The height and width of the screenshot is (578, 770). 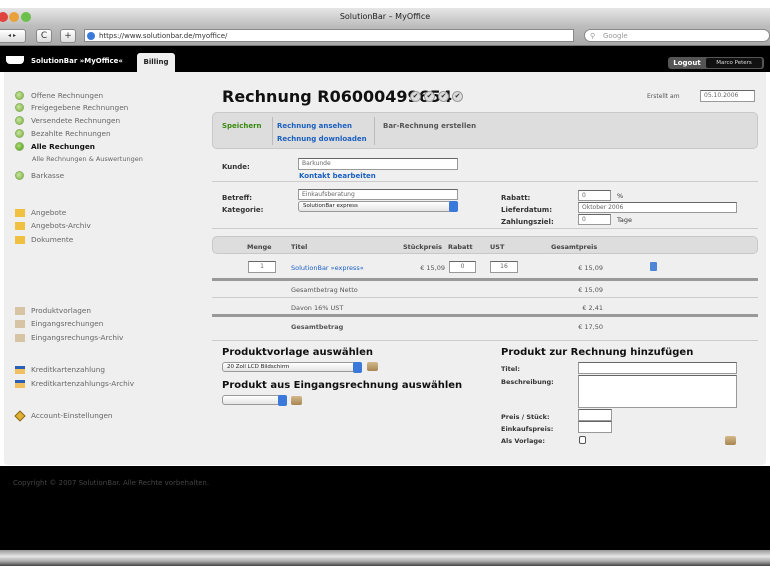 I want to click on sidebar-item-dokumente: Dokumente, so click(x=52, y=239).